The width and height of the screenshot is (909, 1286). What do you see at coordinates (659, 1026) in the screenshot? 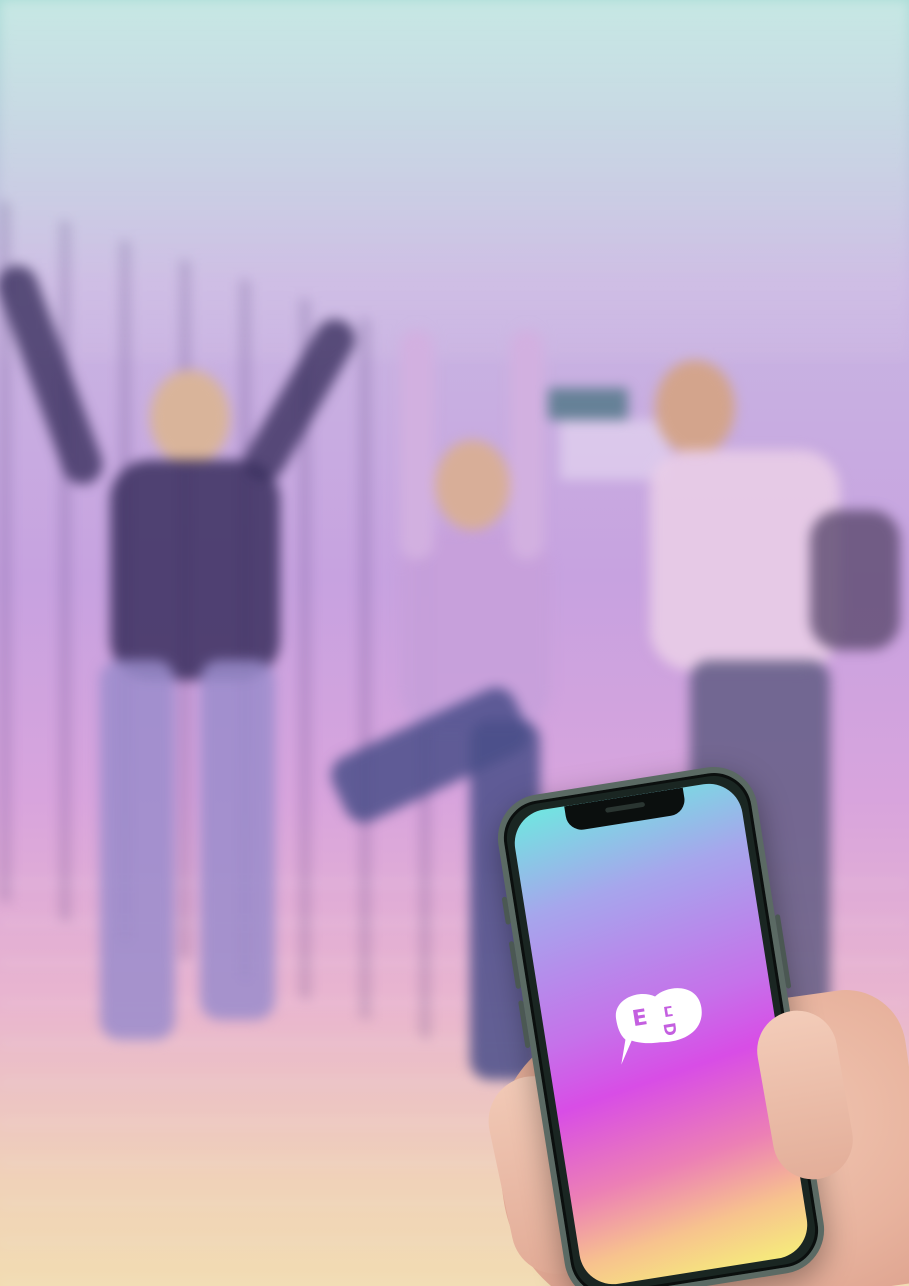
I see `speech-bubble-face-logo-icon: E ⵎ D` at bounding box center [659, 1026].